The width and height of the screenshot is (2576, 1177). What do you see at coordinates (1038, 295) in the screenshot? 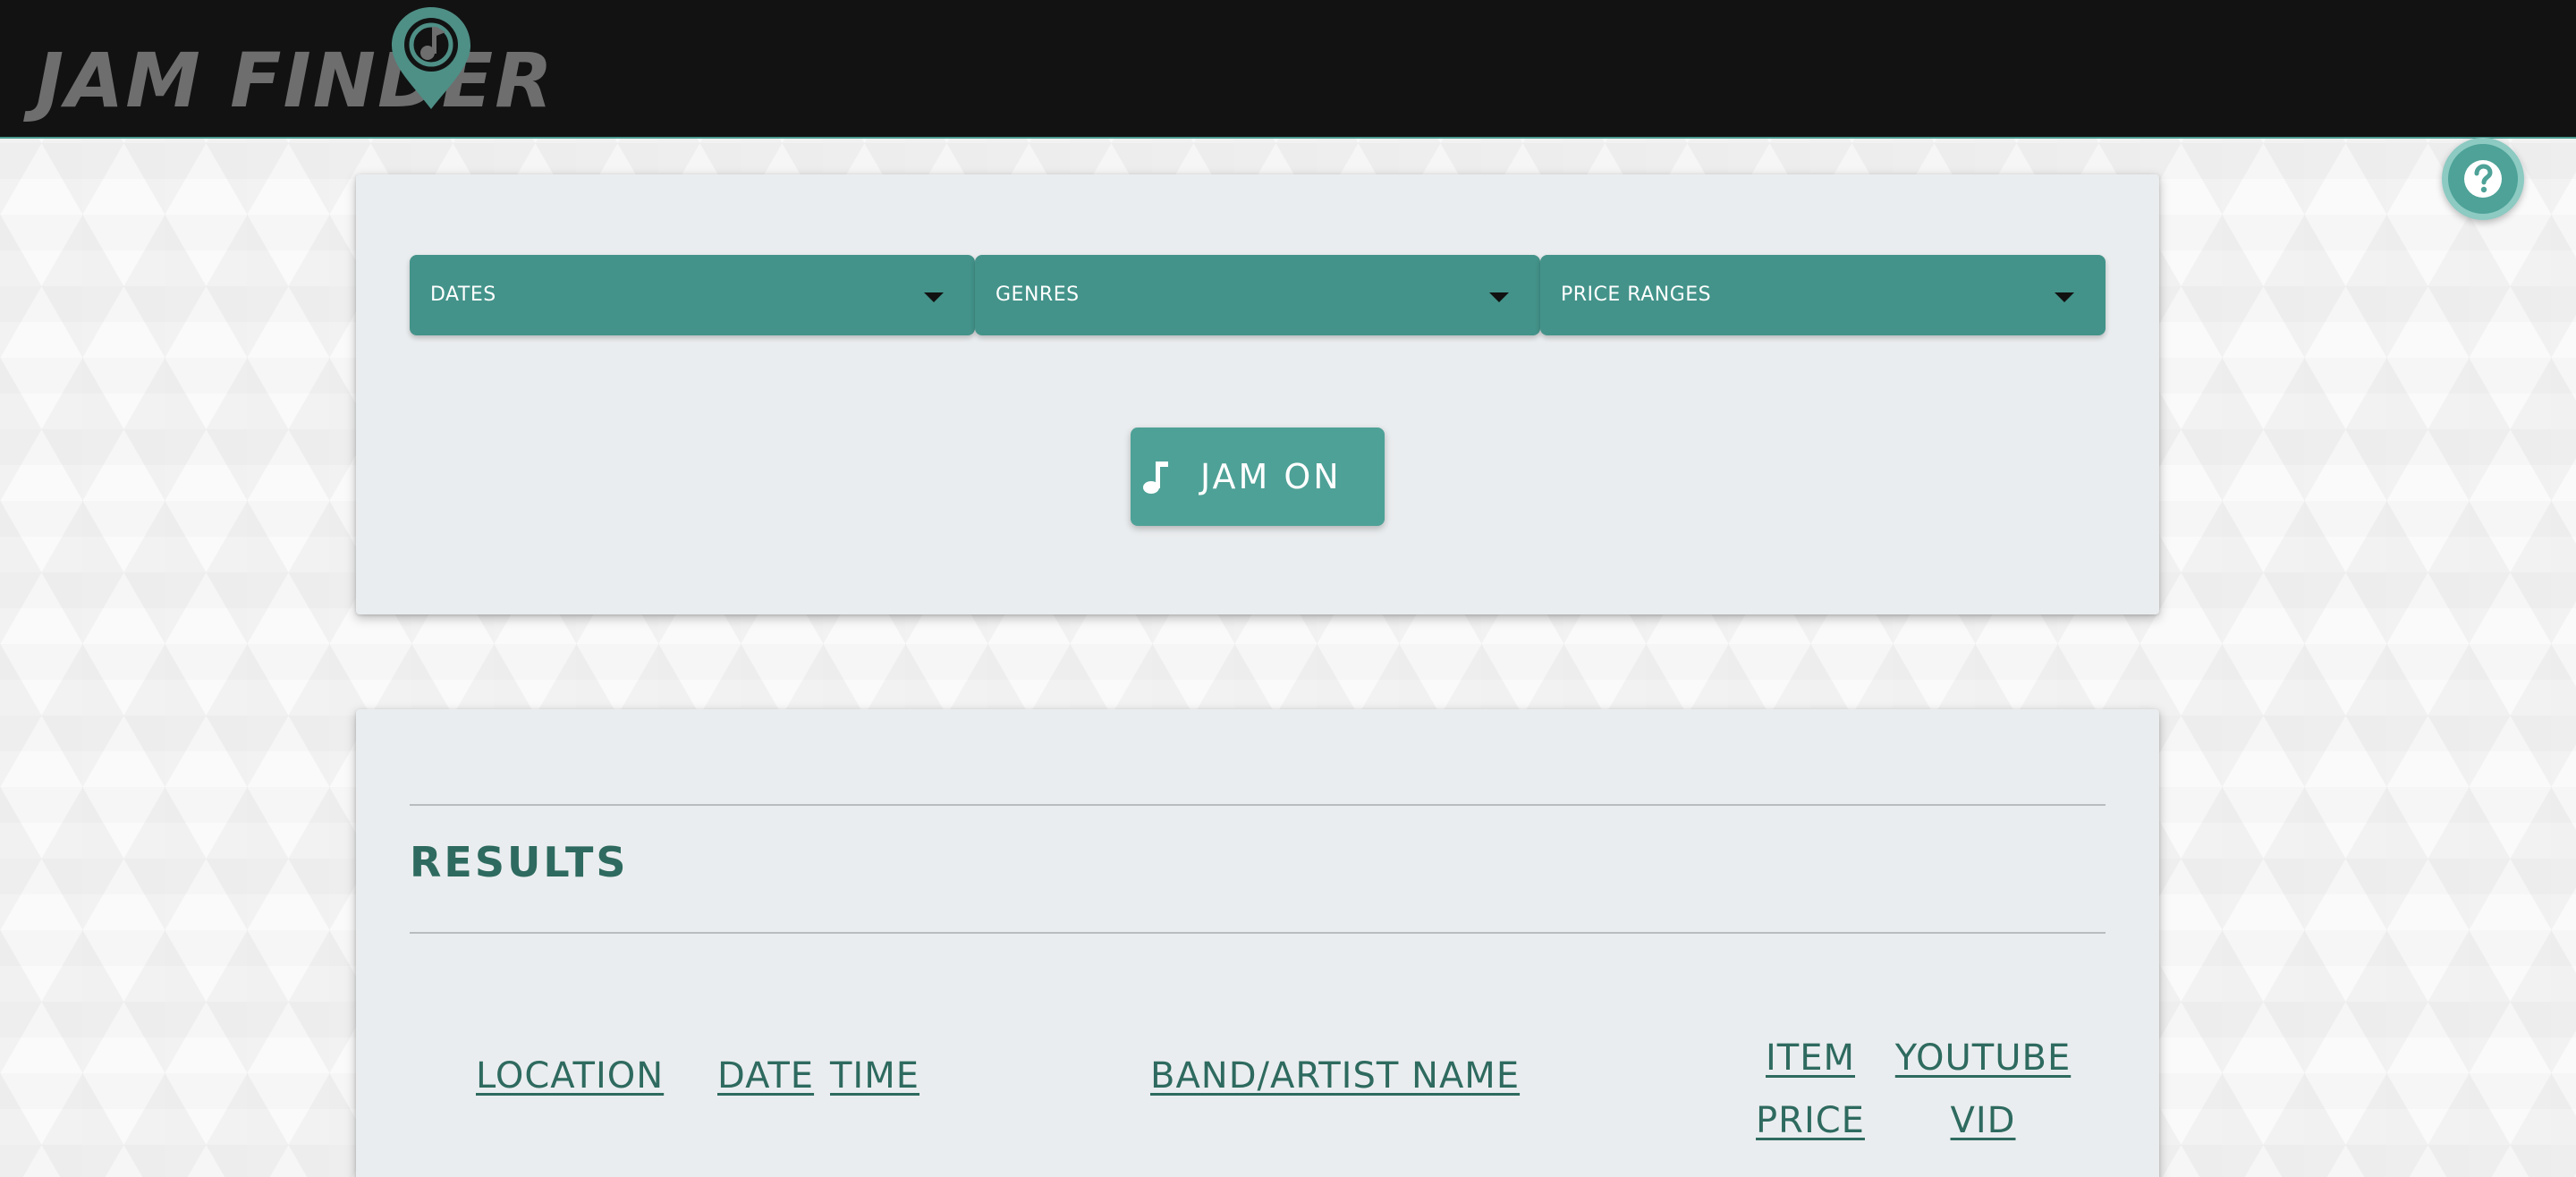
I see `genres-dropdown-label: GENRES` at bounding box center [1038, 295].